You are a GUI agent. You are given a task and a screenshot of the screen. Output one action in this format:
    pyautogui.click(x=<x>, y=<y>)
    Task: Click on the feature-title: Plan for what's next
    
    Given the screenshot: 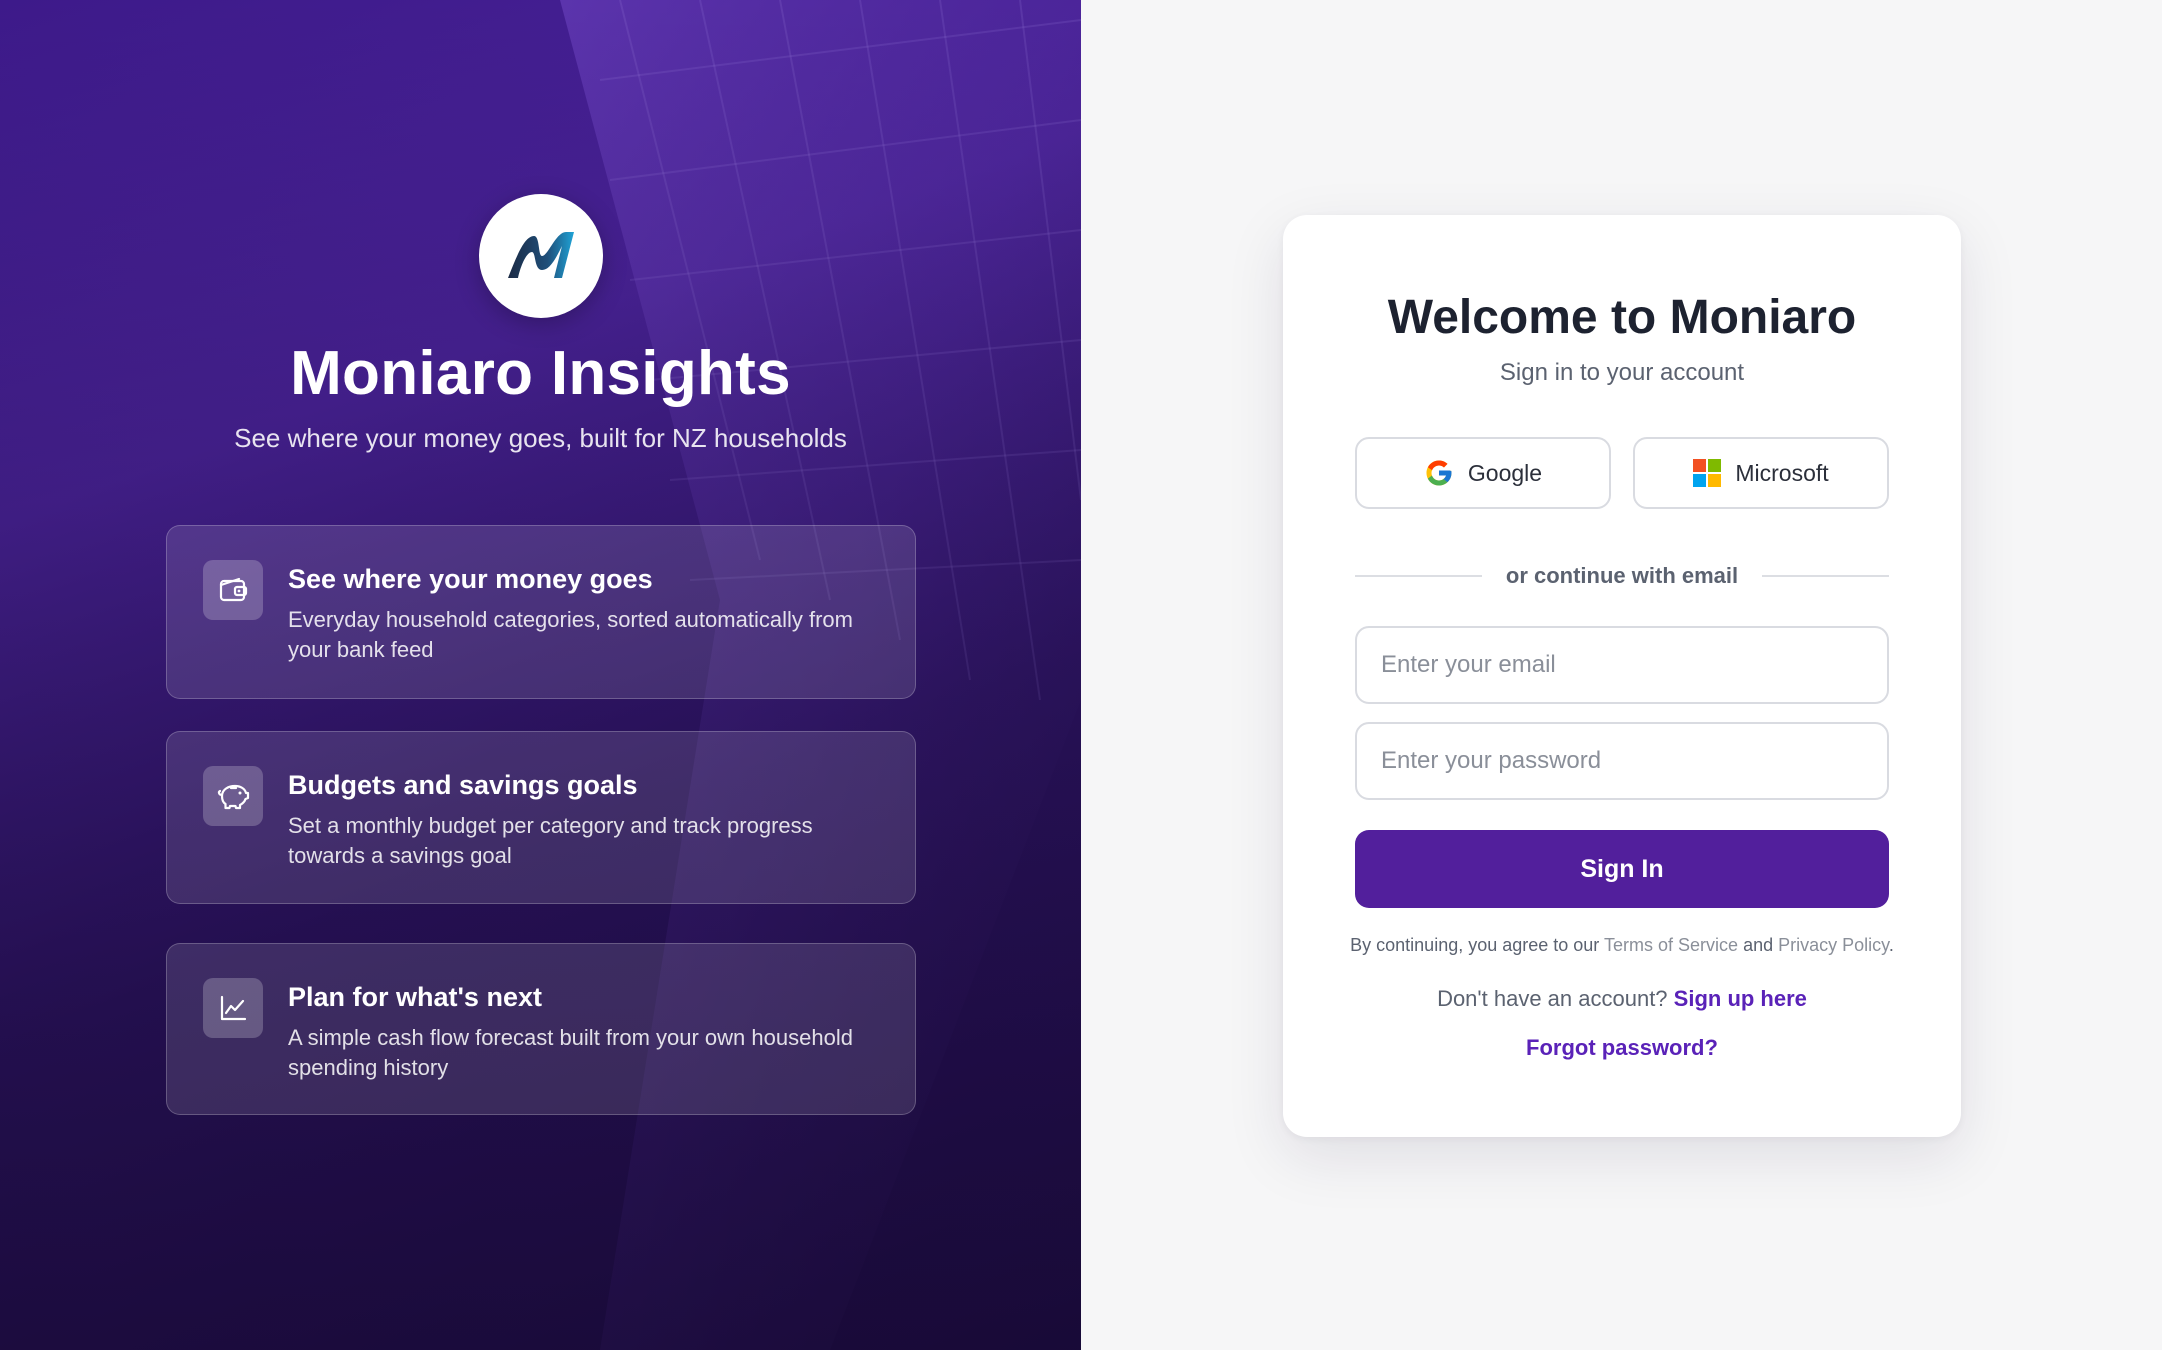 What is the action you would take?
    pyautogui.click(x=415, y=997)
    